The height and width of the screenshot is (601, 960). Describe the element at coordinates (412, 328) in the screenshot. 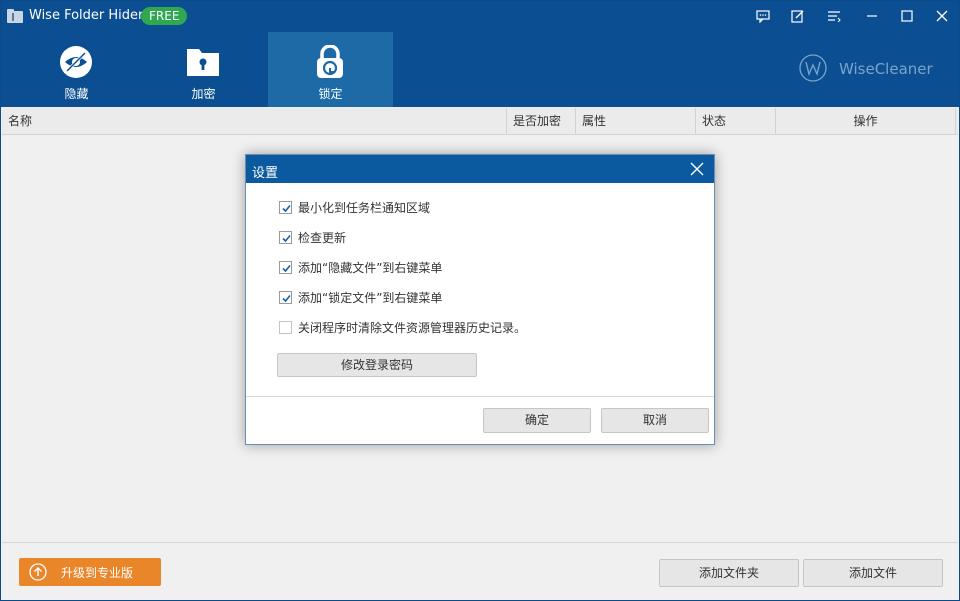

I see `option-label: 关闭程序时清除文件资源管理器历史记录。` at that location.